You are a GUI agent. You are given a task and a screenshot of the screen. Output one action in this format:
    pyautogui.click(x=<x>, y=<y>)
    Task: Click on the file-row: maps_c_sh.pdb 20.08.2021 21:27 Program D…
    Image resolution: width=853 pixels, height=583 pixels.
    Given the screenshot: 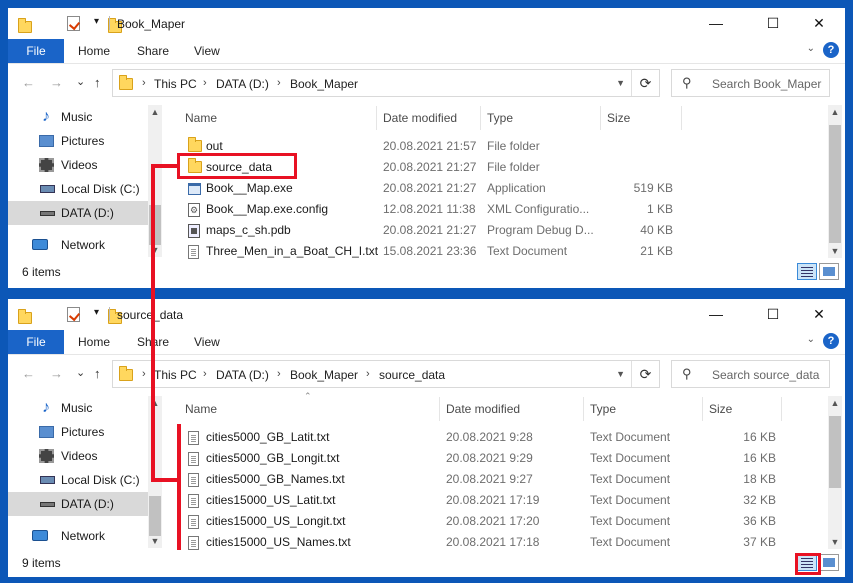 What is the action you would take?
    pyautogui.click(x=418, y=230)
    